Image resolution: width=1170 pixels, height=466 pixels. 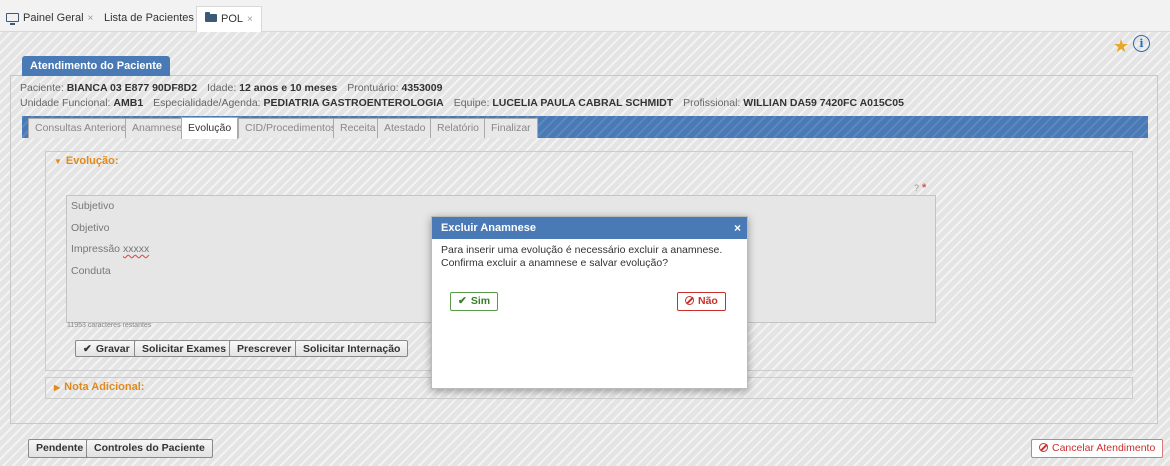 I want to click on prescrever-button: Prescrever, so click(x=264, y=348).